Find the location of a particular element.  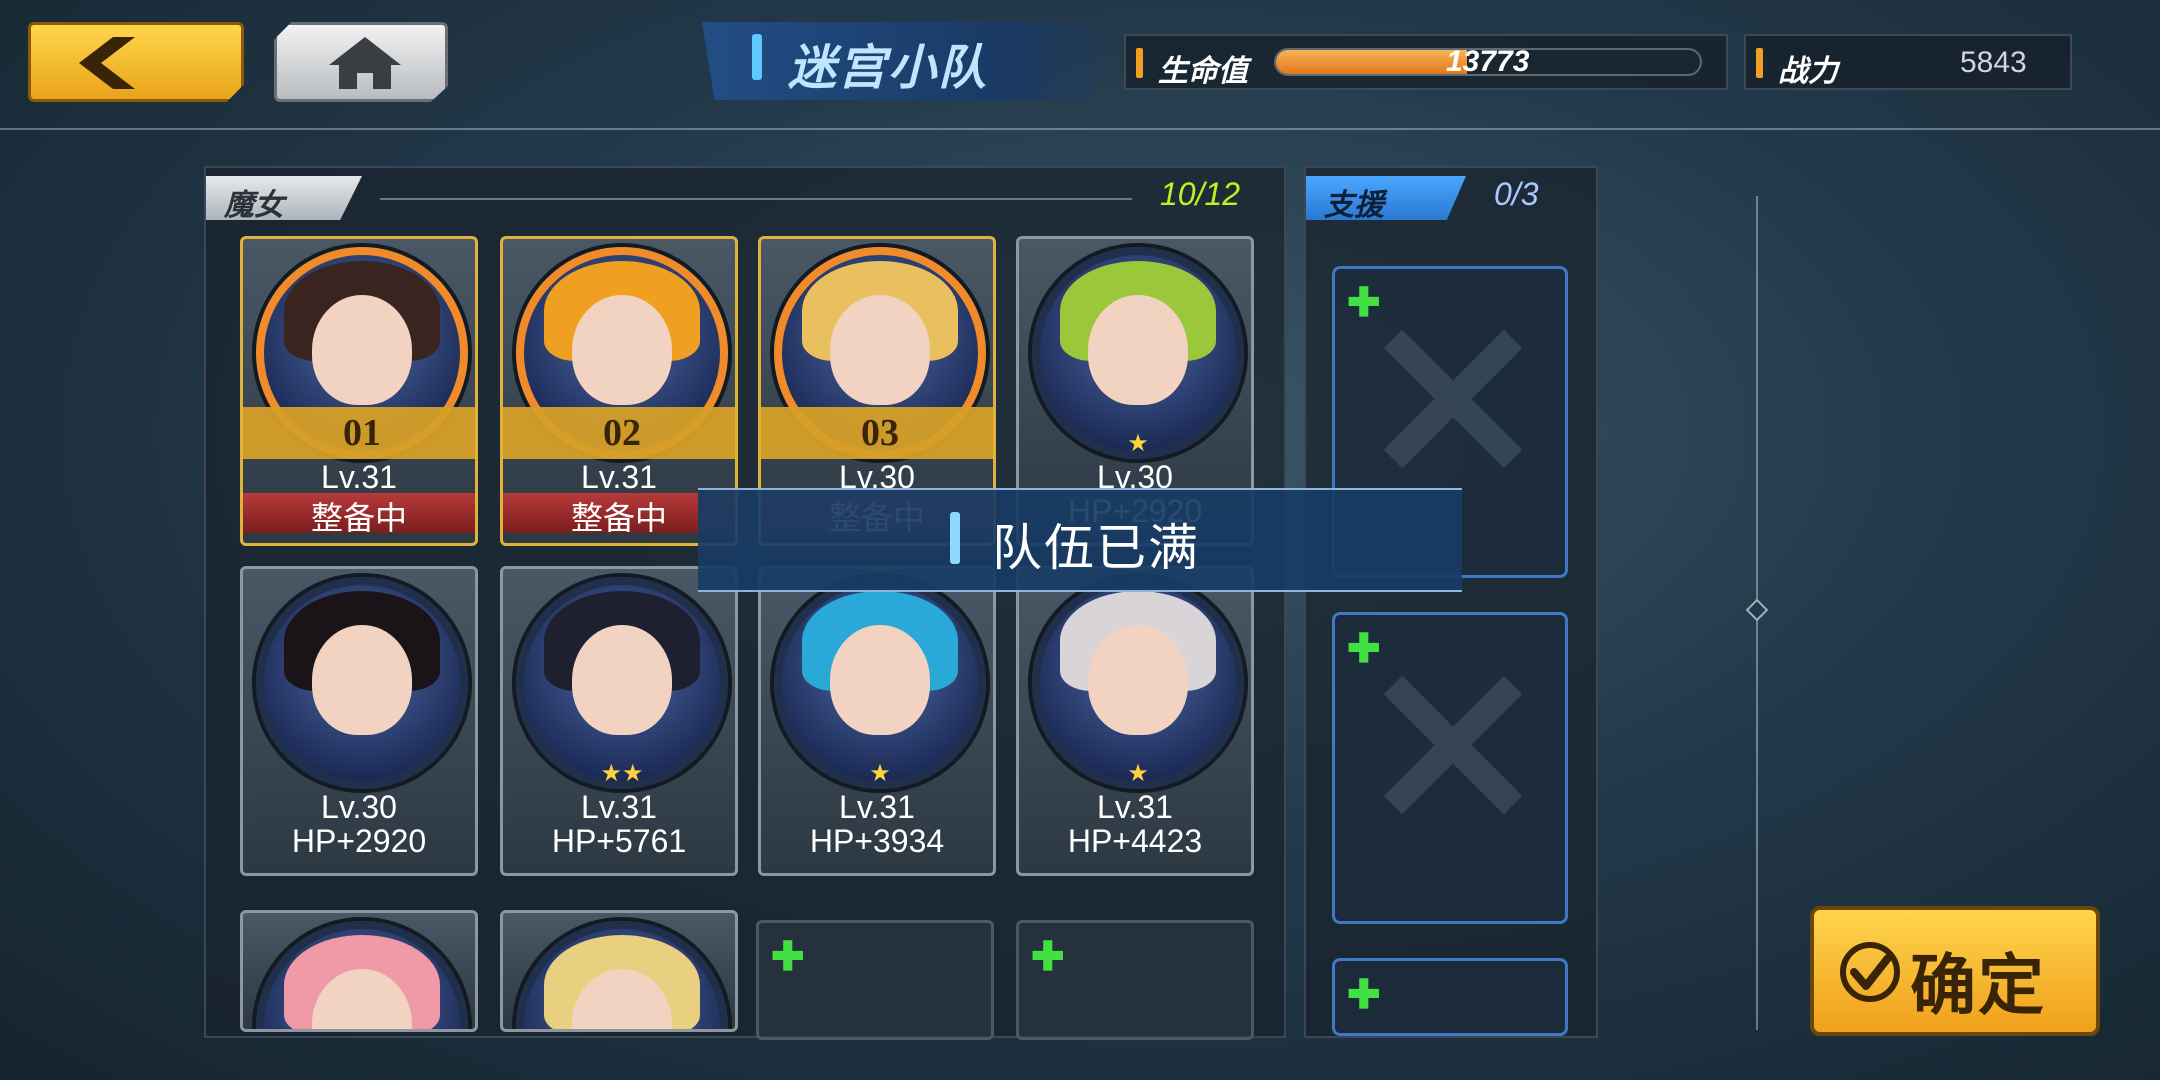

toast-marker-icon is located at coordinates (955, 538).